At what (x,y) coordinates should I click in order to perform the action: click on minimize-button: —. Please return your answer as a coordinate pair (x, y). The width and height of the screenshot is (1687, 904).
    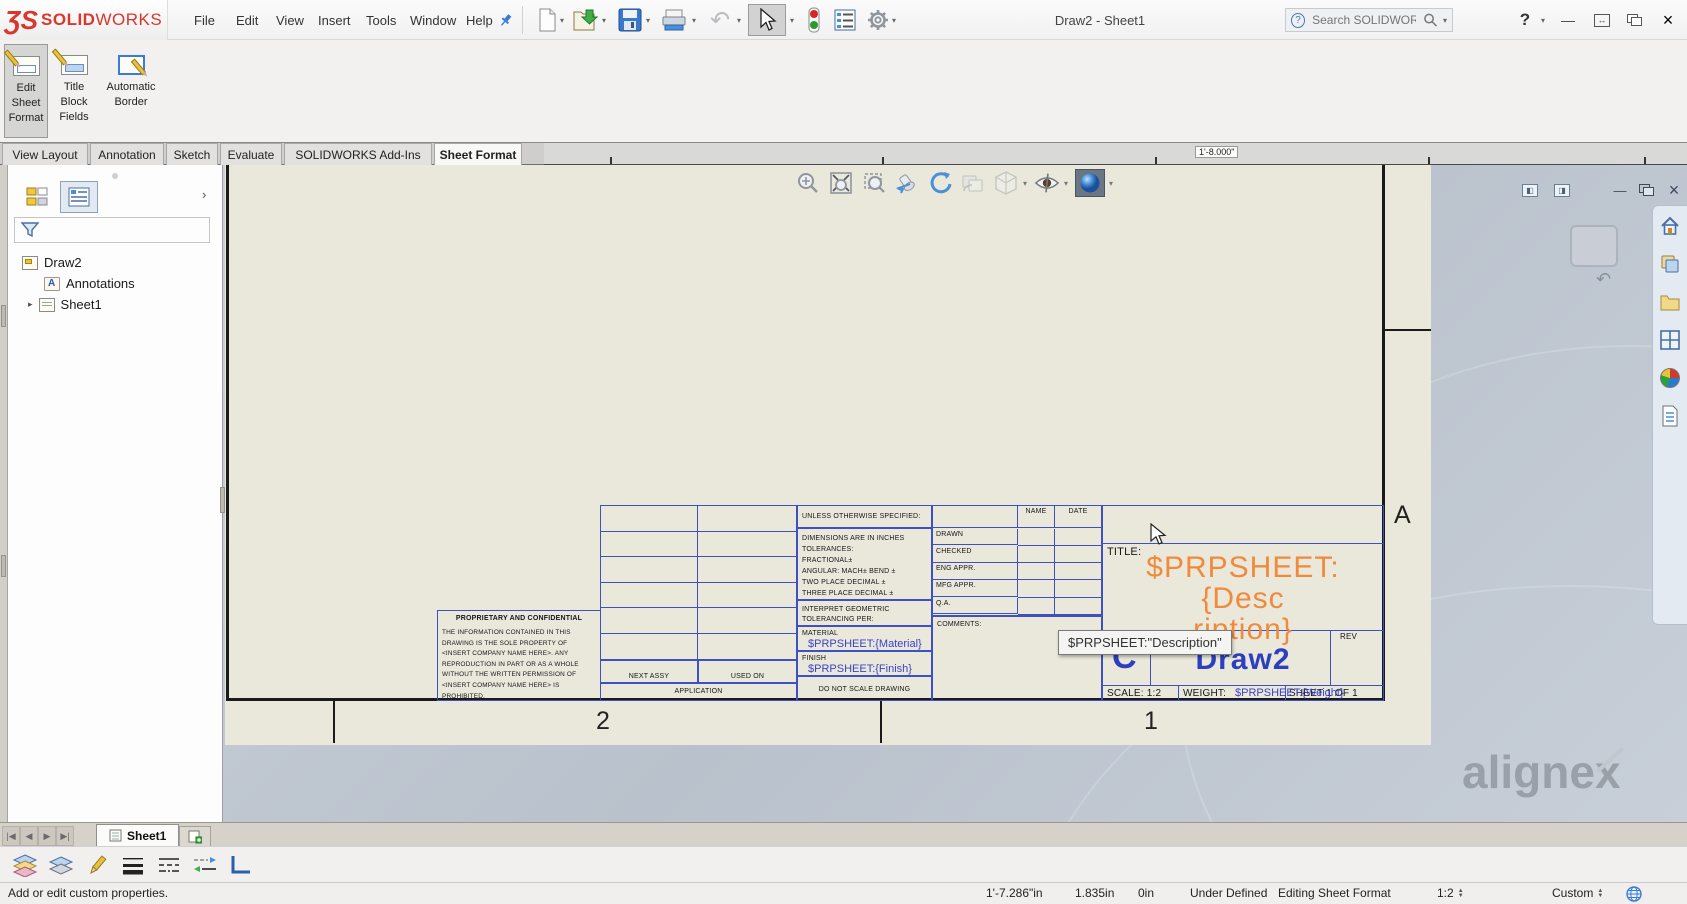
    Looking at the image, I should click on (1568, 20).